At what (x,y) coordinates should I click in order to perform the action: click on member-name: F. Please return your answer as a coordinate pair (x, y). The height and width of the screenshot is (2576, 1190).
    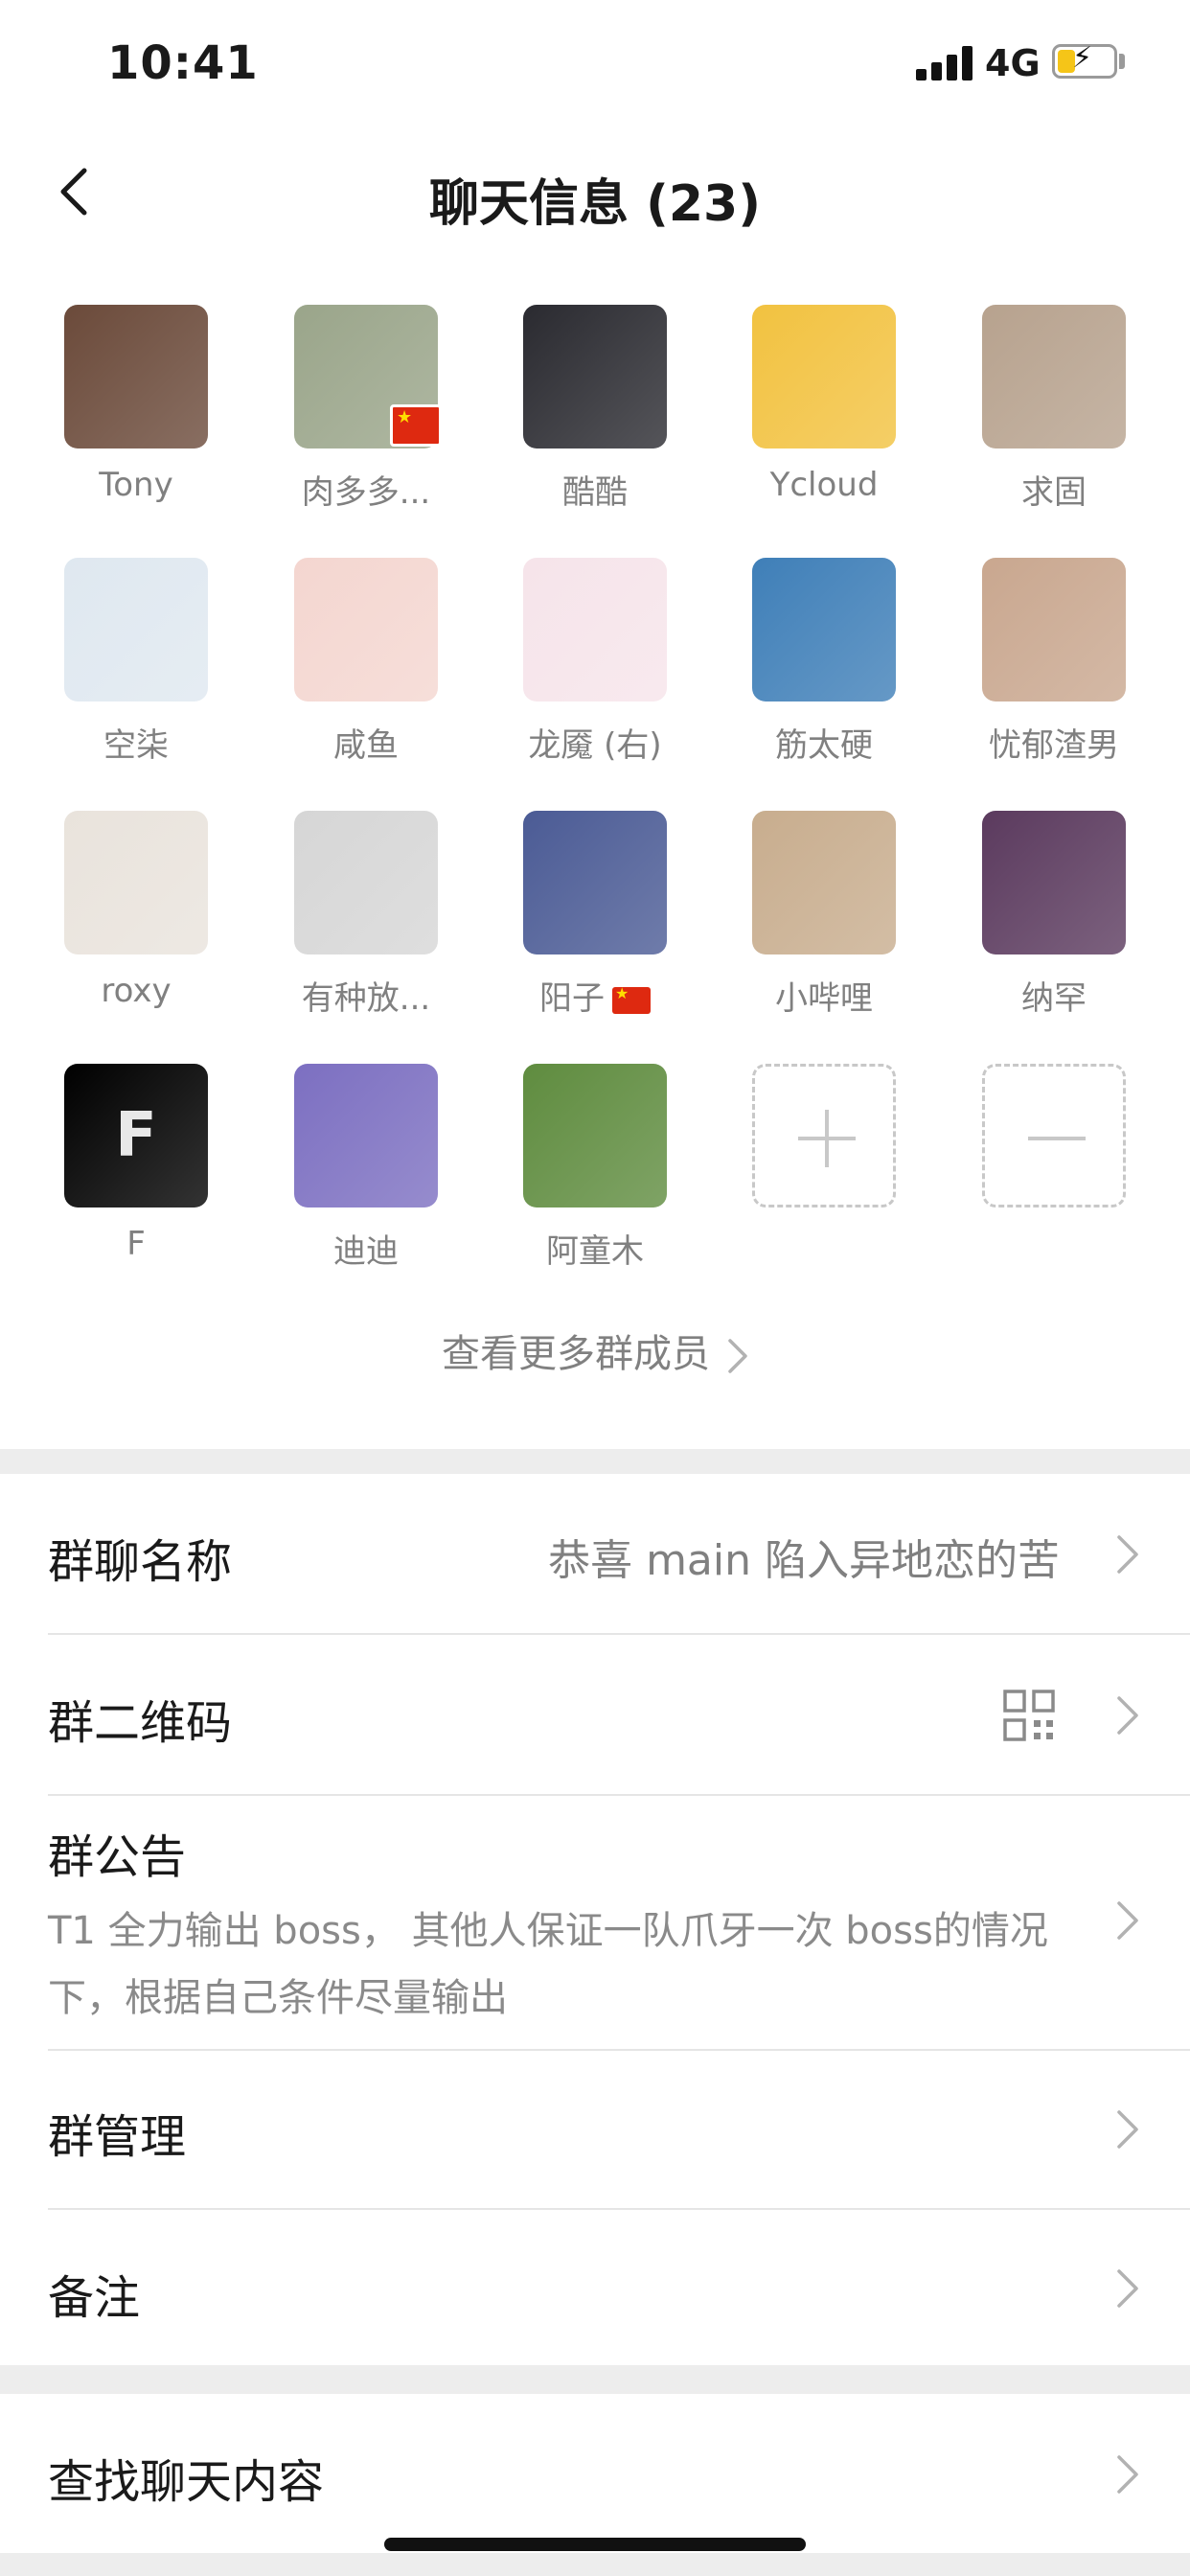
    Looking at the image, I should click on (136, 1244).